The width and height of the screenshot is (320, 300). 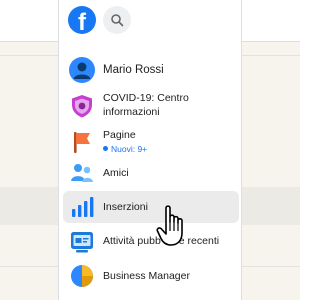 I want to click on search-icon, so click(x=117, y=20).